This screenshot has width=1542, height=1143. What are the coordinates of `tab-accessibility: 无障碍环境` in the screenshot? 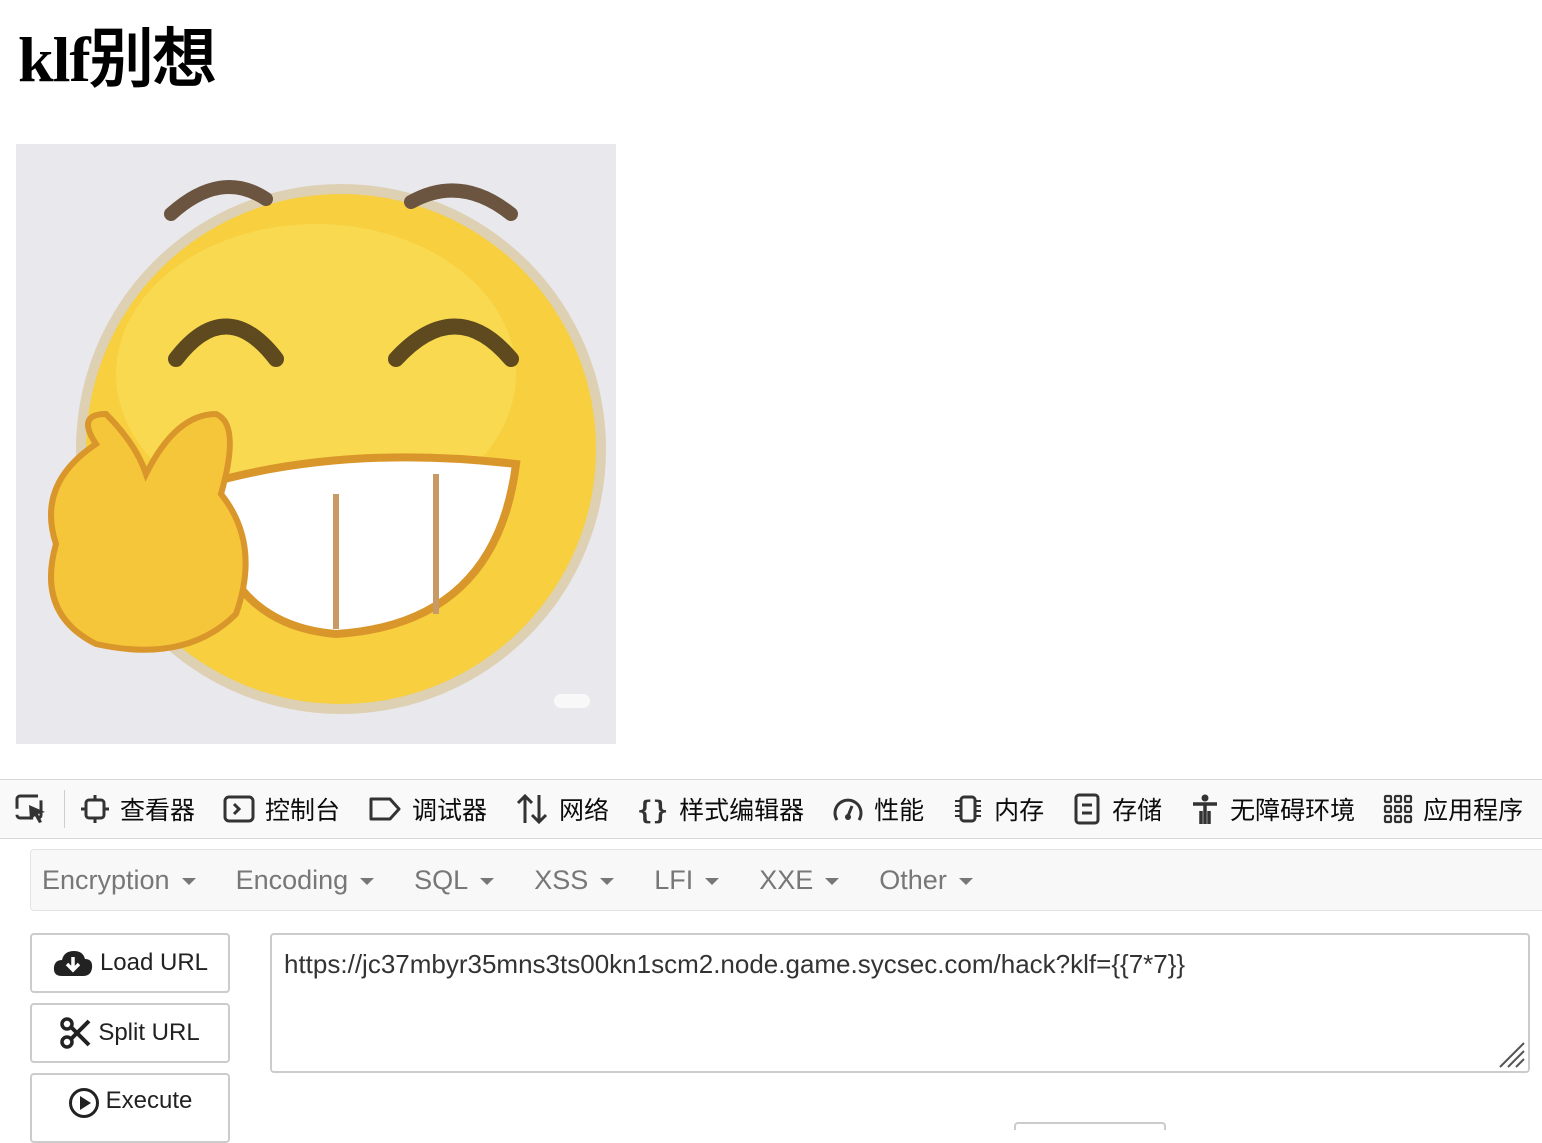 It's located at (1272, 809).